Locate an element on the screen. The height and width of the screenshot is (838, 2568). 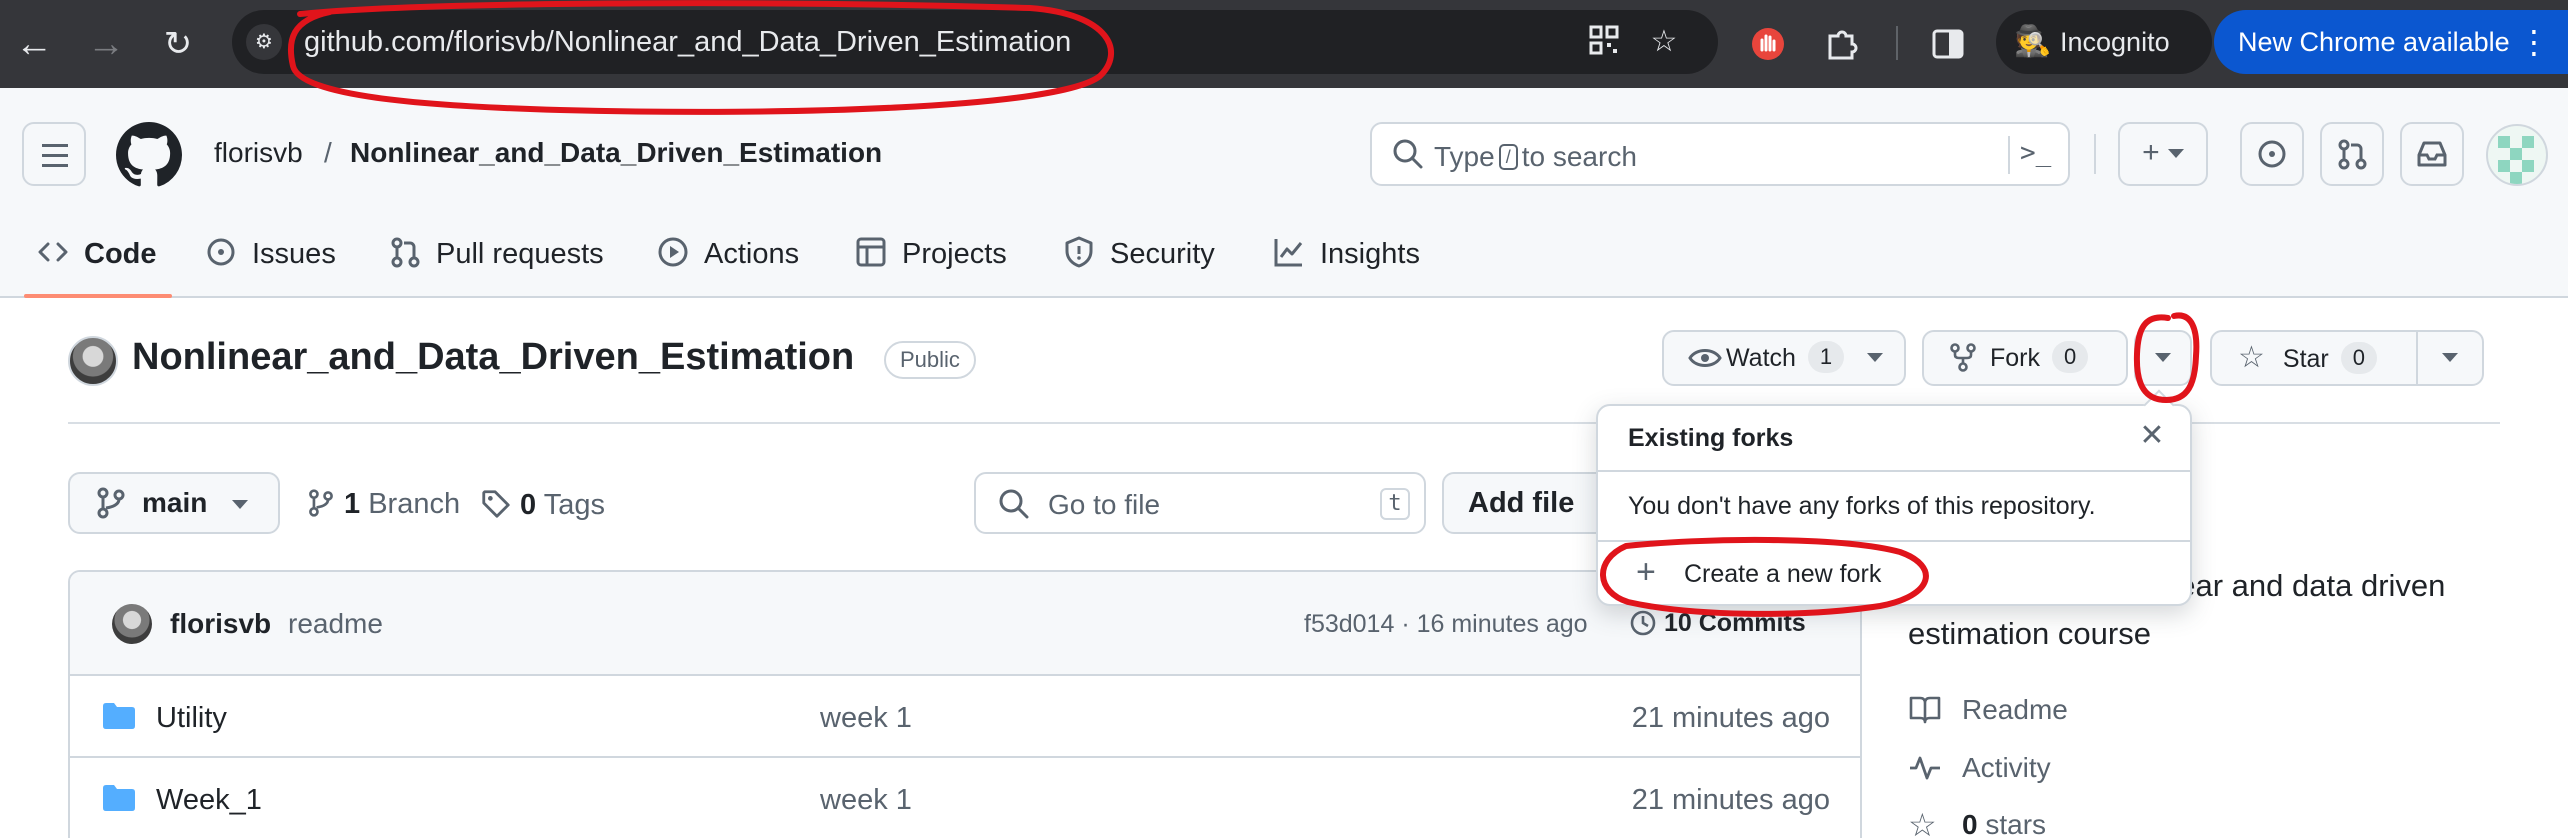
issues-shortcut-button is located at coordinates (2272, 154).